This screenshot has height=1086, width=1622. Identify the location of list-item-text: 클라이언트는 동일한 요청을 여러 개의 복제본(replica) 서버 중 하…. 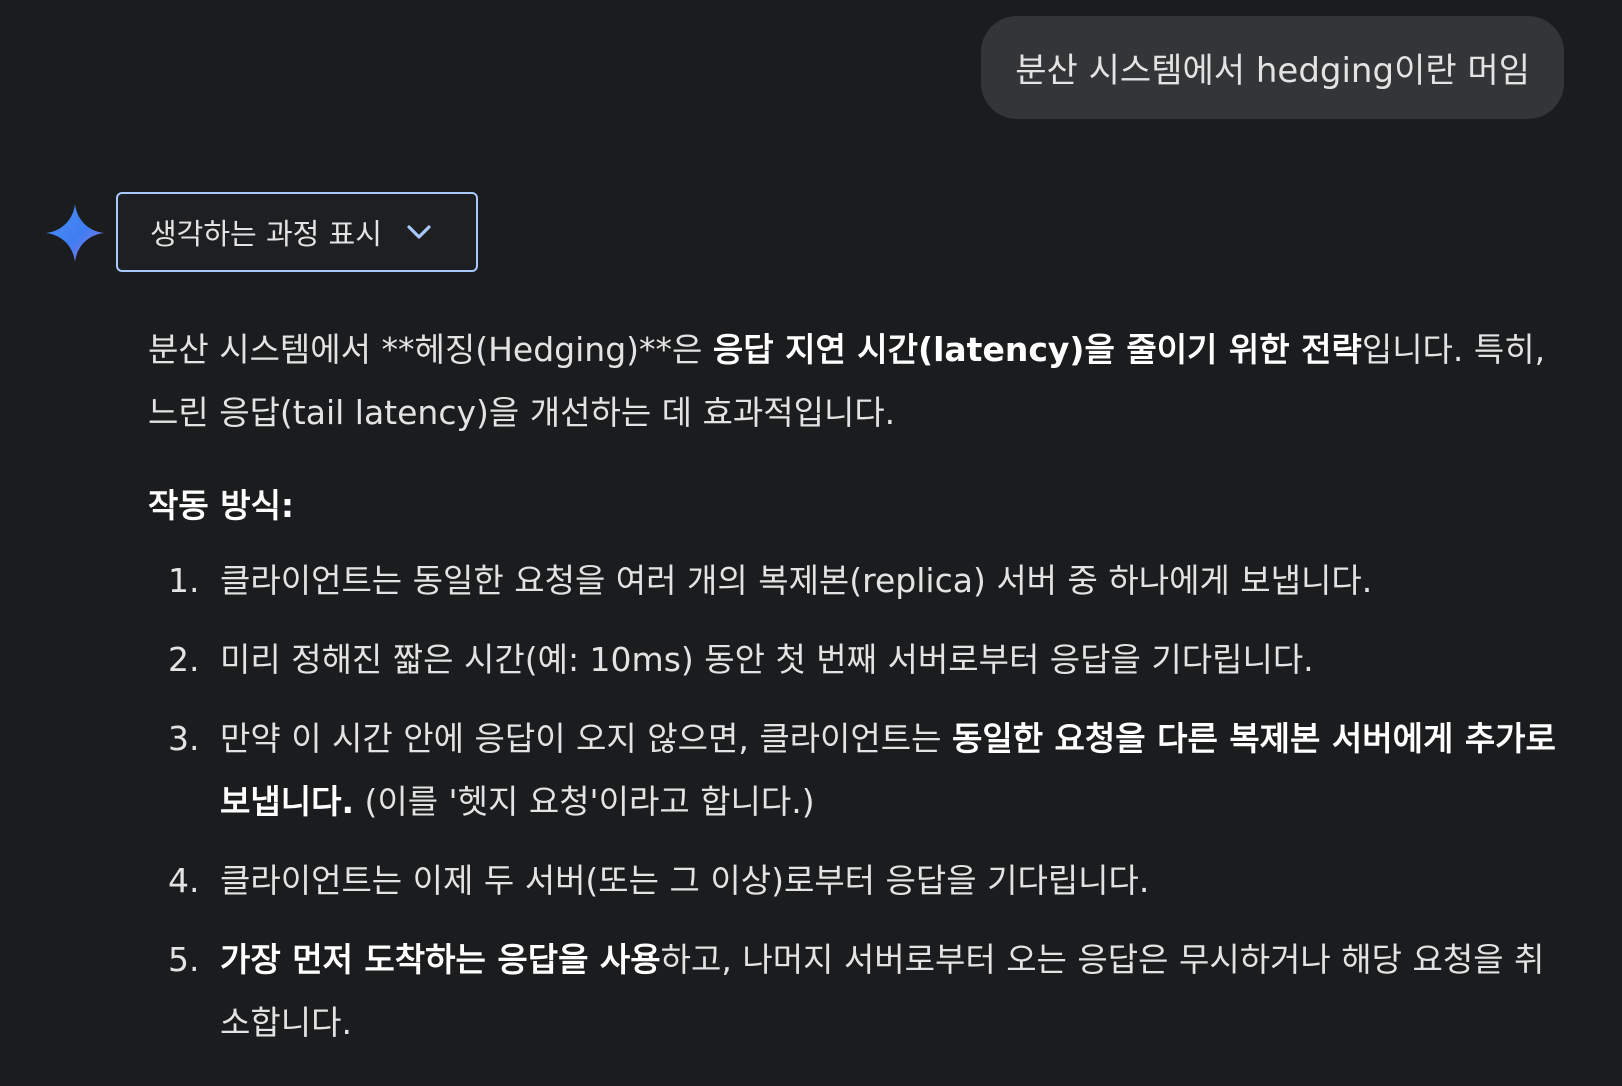
(796, 580).